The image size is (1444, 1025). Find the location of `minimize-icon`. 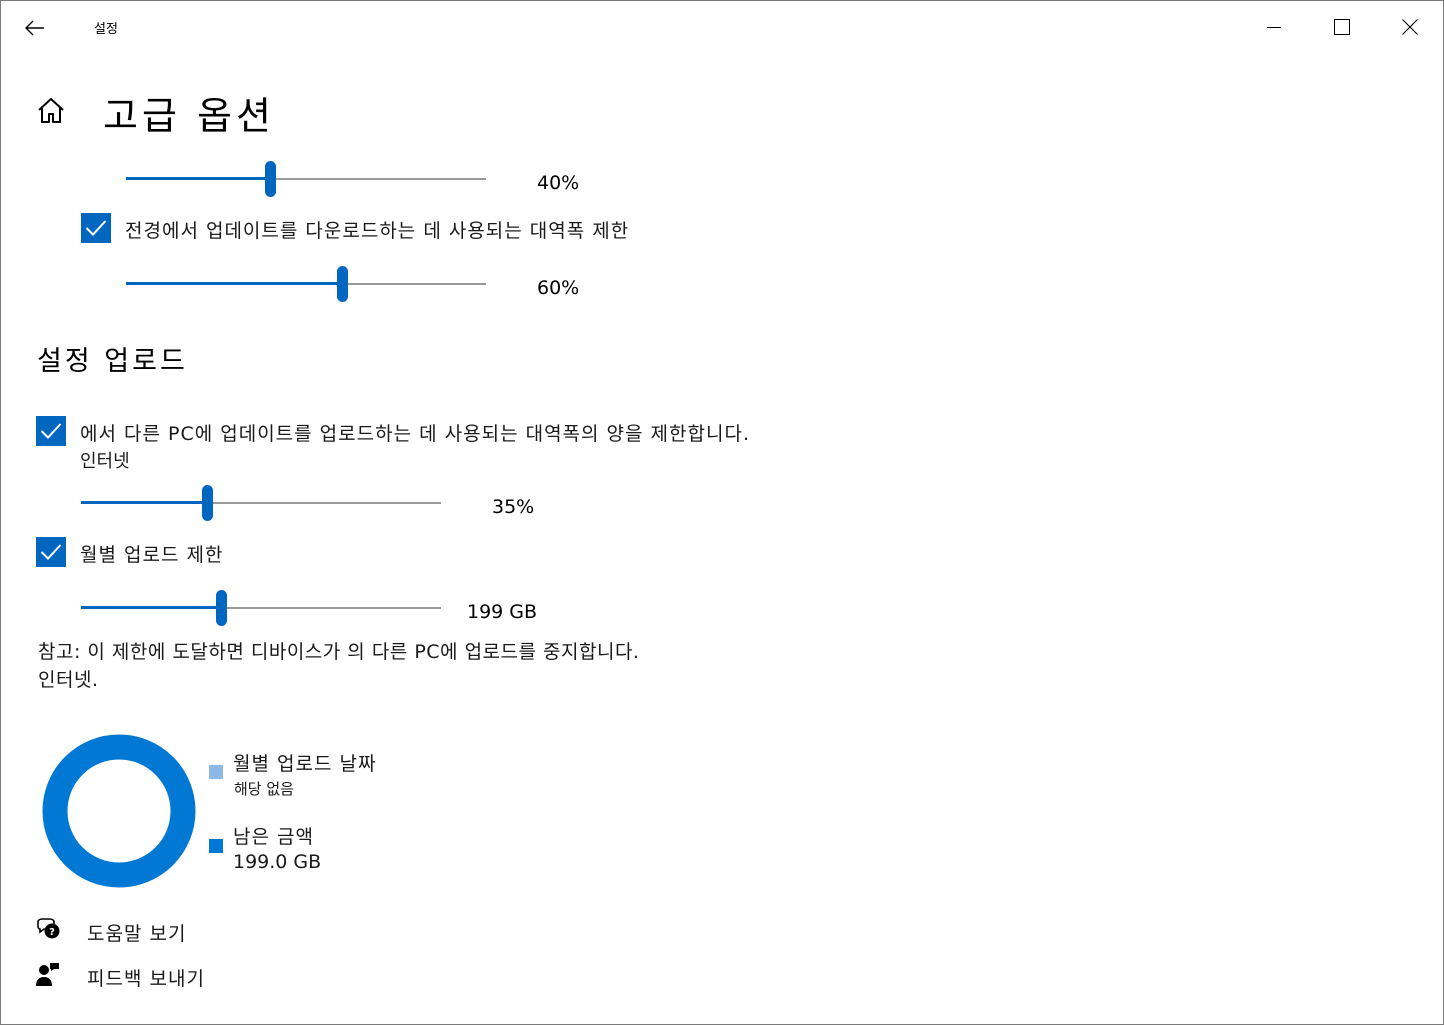

minimize-icon is located at coordinates (1274, 27).